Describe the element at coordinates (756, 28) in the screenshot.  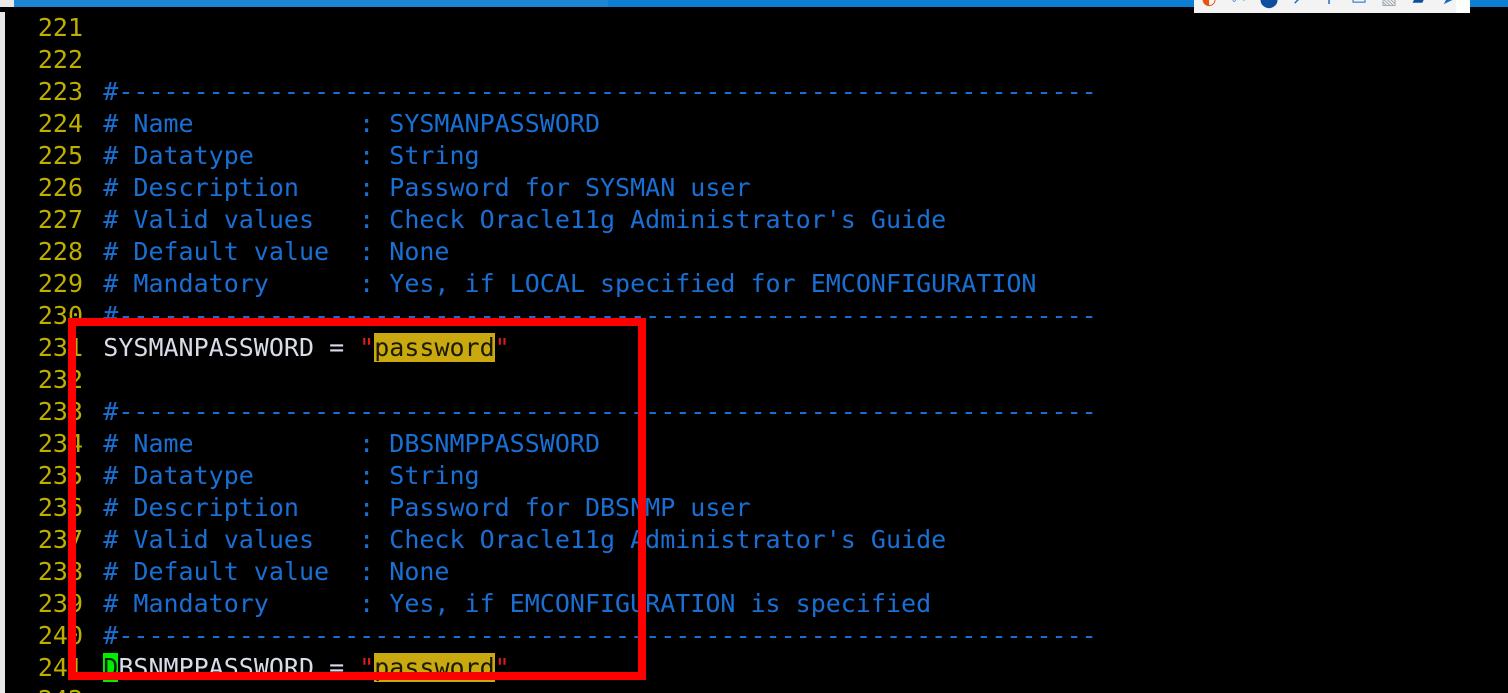
I see `code-line: 221` at that location.